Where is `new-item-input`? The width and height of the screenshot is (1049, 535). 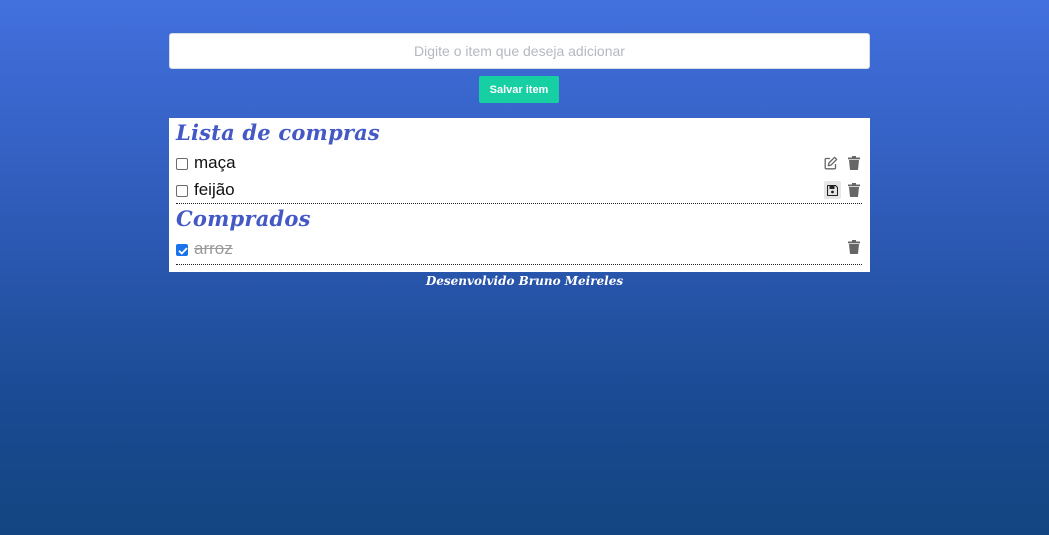
new-item-input is located at coordinates (519, 51).